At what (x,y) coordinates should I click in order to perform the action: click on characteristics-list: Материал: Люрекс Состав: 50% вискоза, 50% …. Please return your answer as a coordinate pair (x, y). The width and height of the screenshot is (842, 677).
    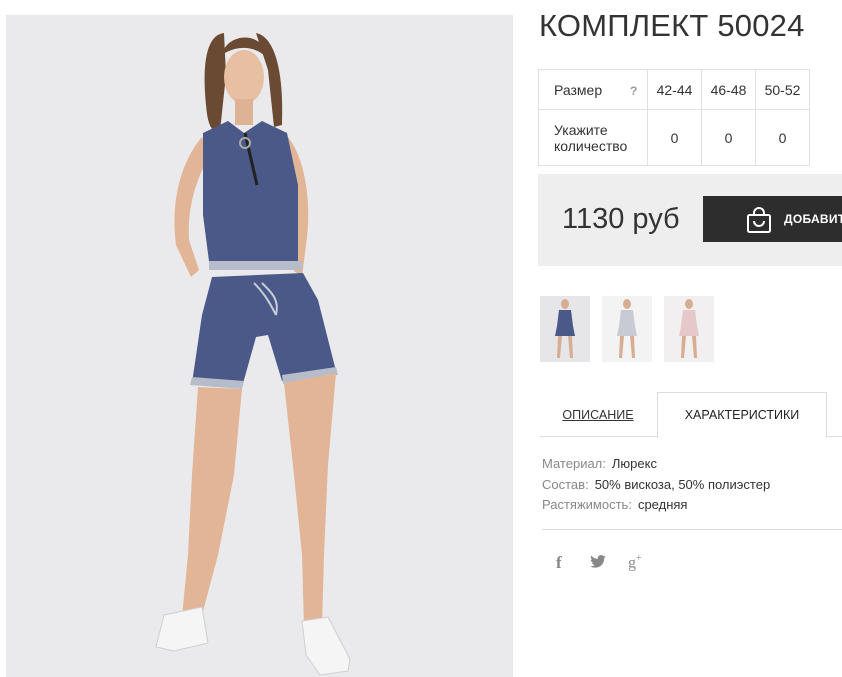
    Looking at the image, I should click on (656, 485).